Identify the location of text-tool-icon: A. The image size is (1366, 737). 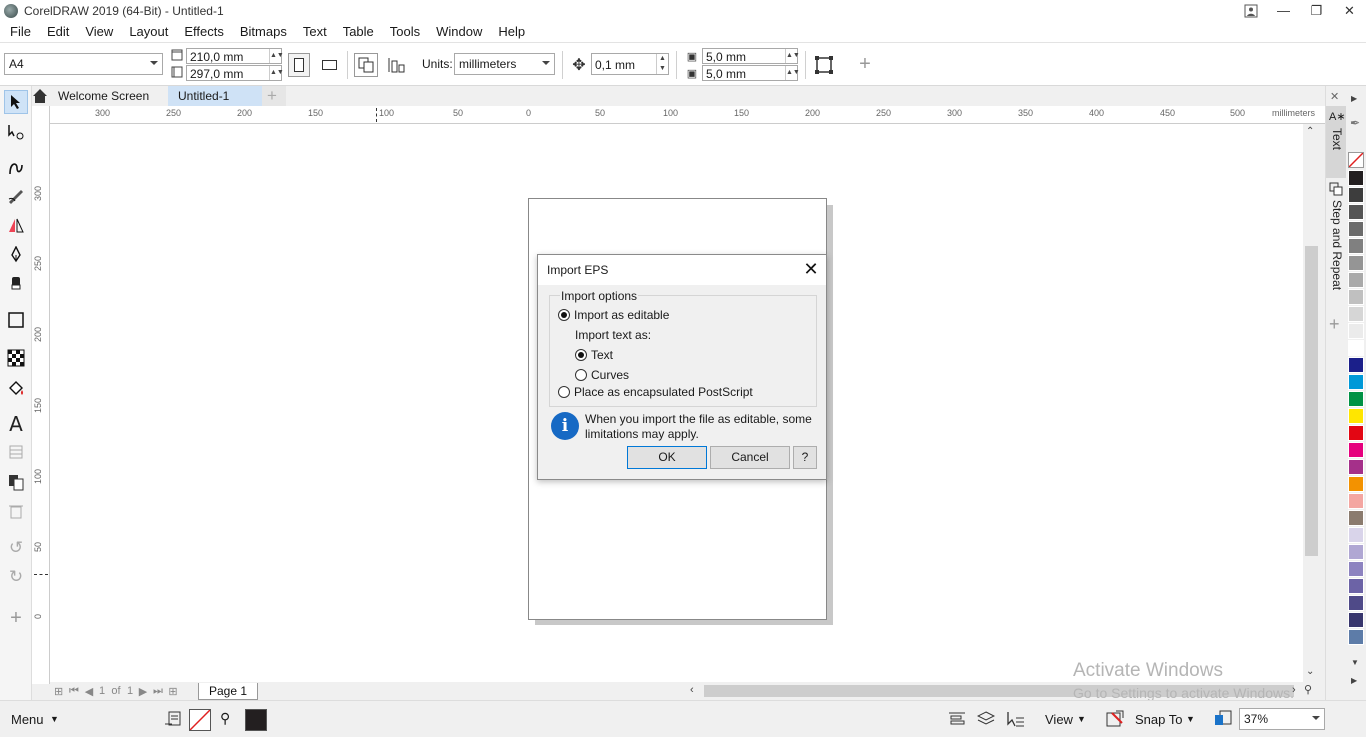
(16, 424).